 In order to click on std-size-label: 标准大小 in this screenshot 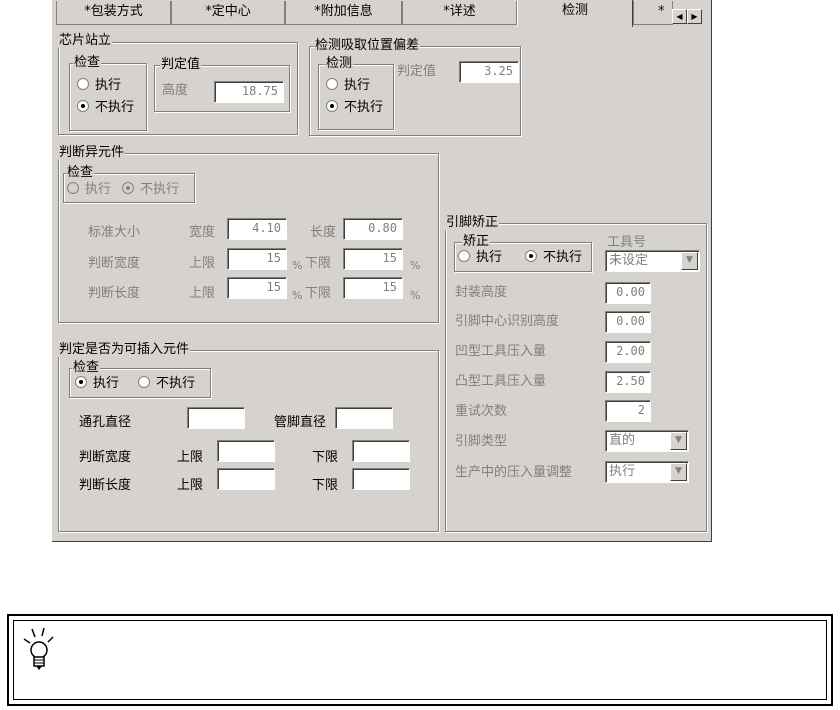, I will do `click(114, 232)`.